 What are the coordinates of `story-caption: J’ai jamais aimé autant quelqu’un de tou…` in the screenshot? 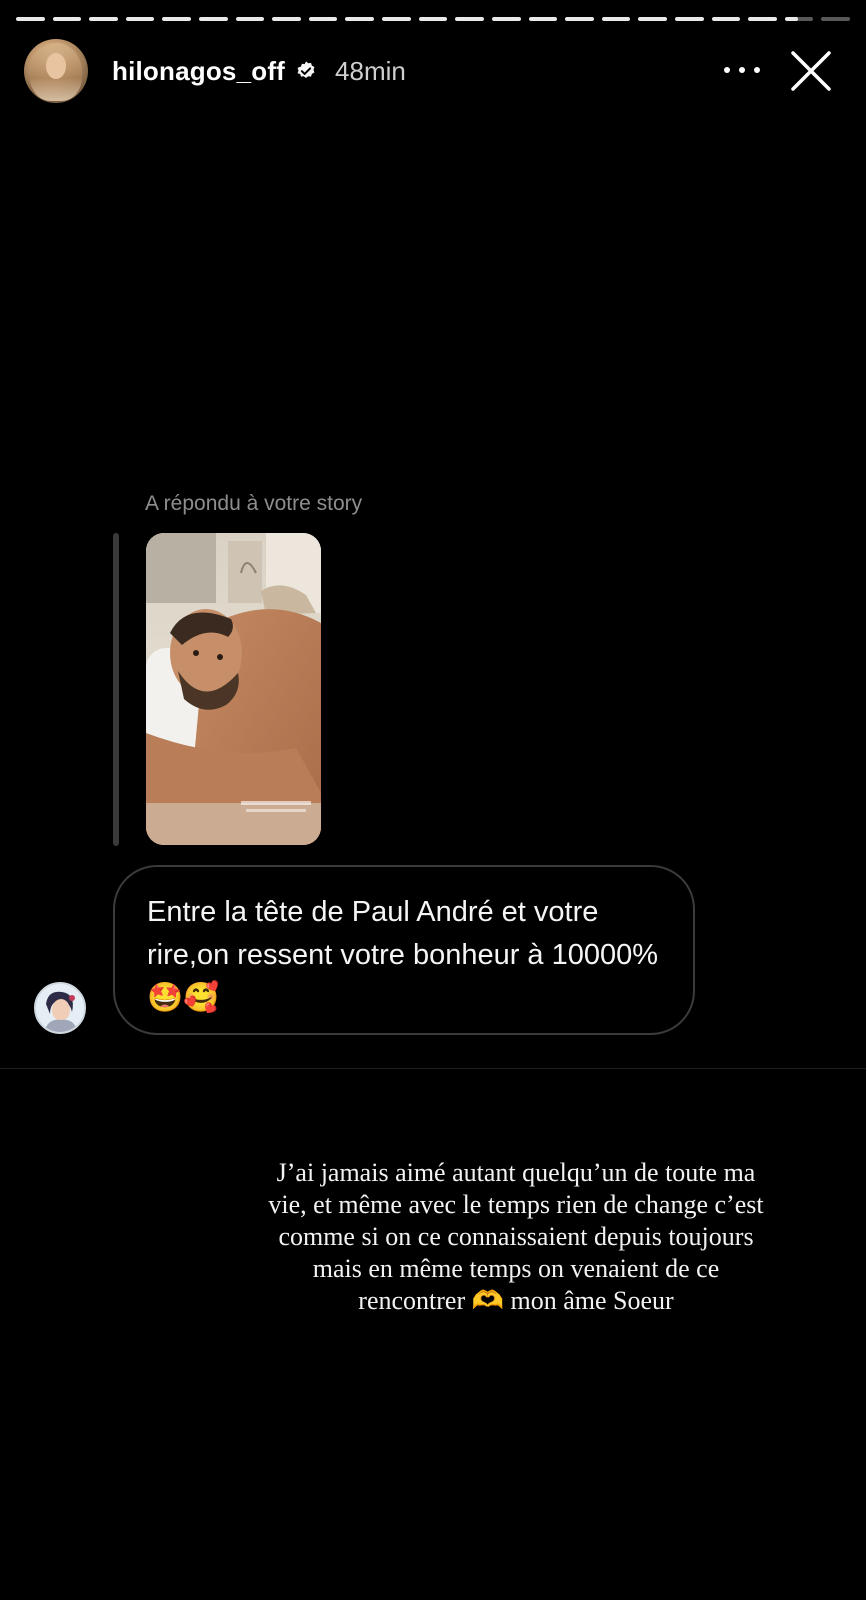 It's located at (516, 1236).